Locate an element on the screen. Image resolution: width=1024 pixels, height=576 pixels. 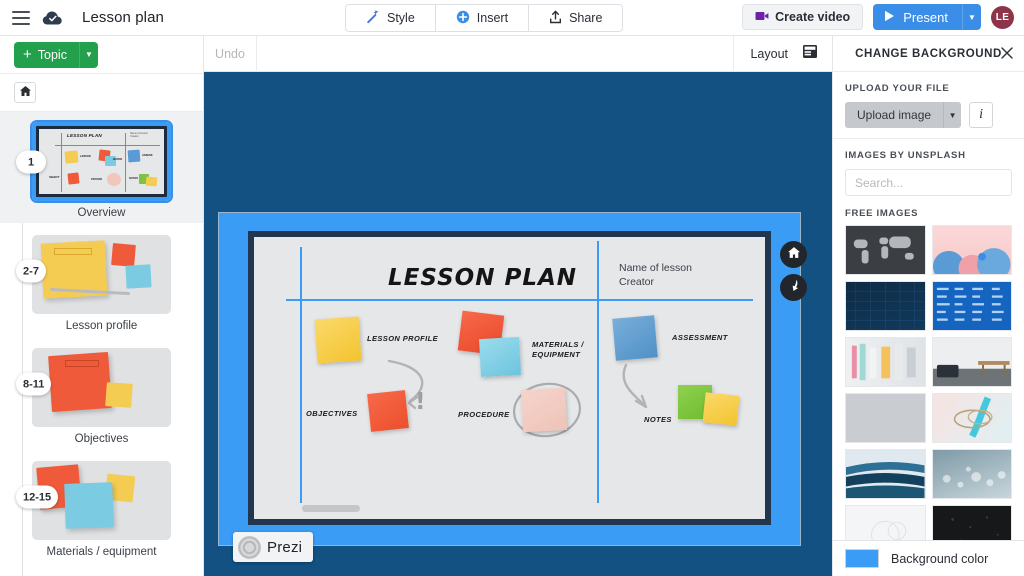
image-thumb-pink-blue-spheres is located at coordinates (971, 250).